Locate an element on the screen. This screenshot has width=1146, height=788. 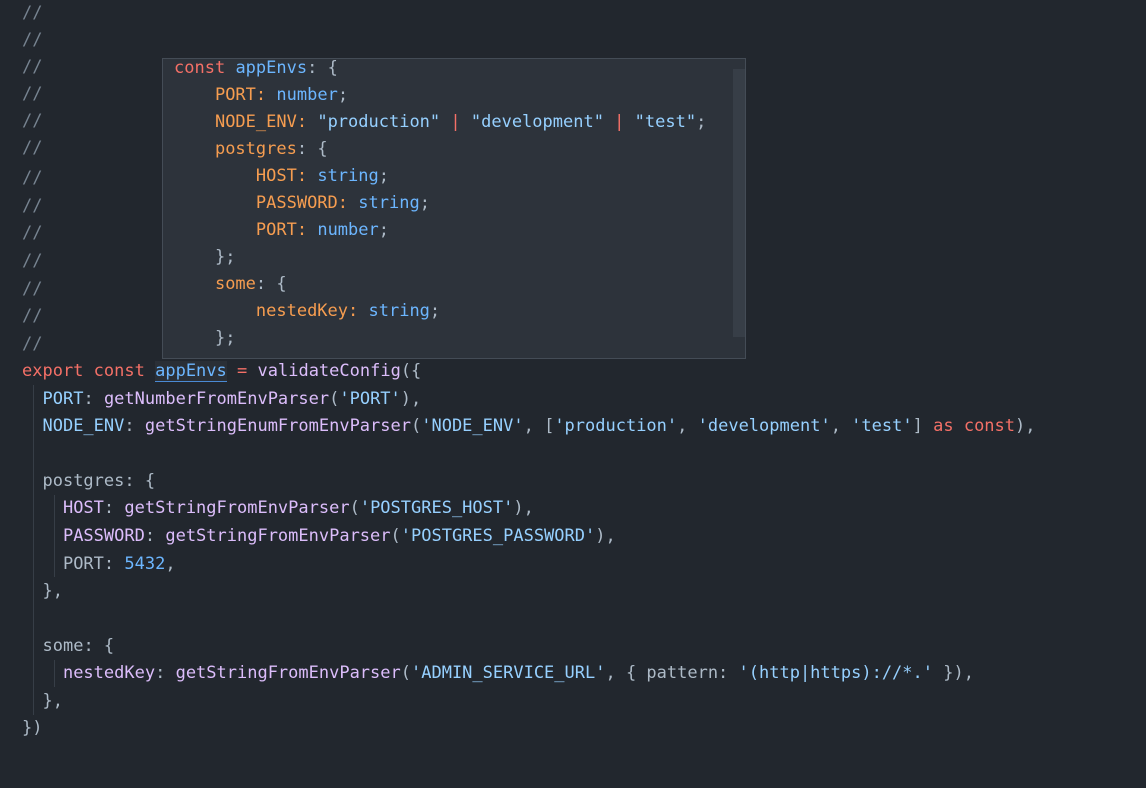
punctuation: }) is located at coordinates (32, 728).